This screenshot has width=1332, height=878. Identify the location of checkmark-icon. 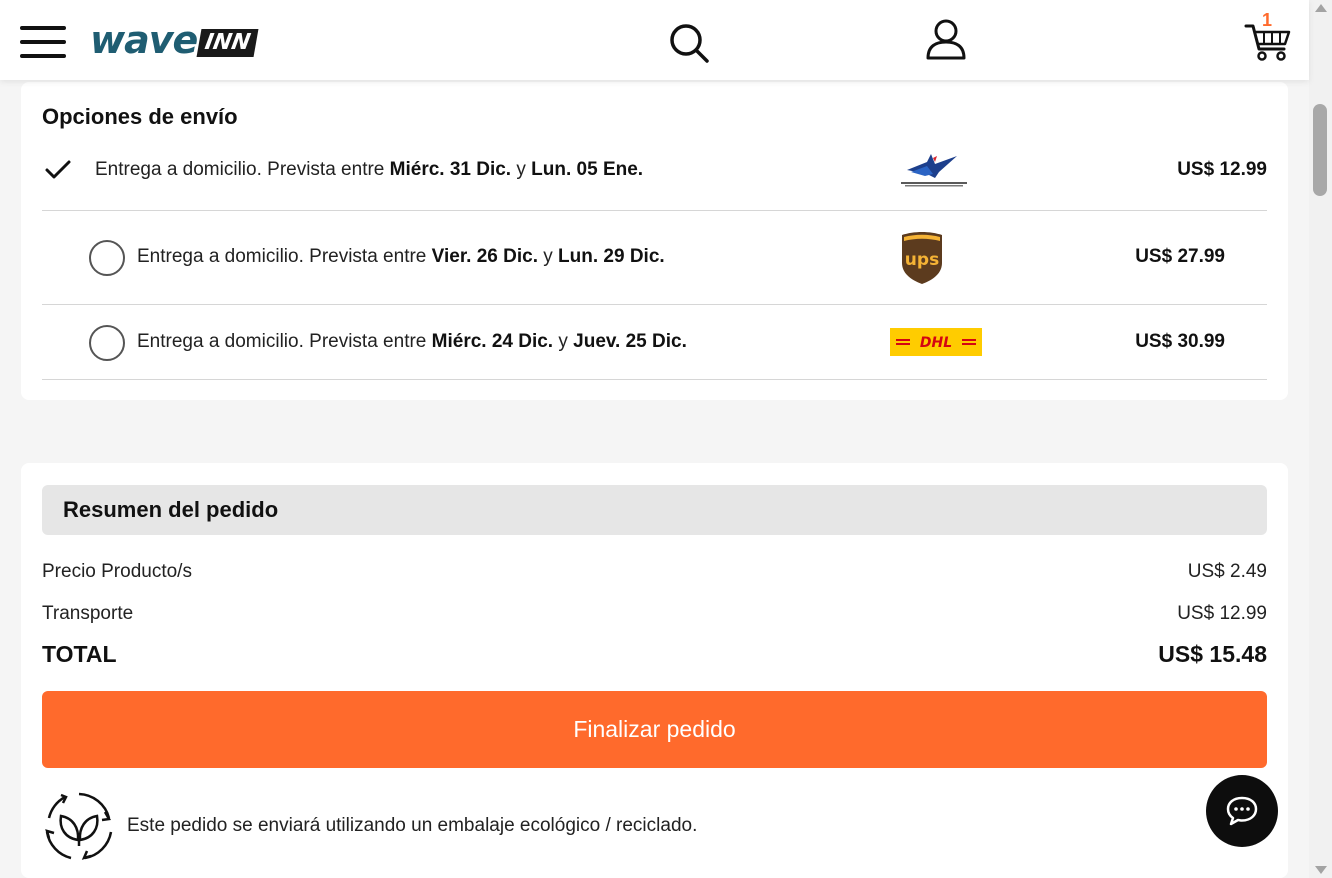
(58, 169).